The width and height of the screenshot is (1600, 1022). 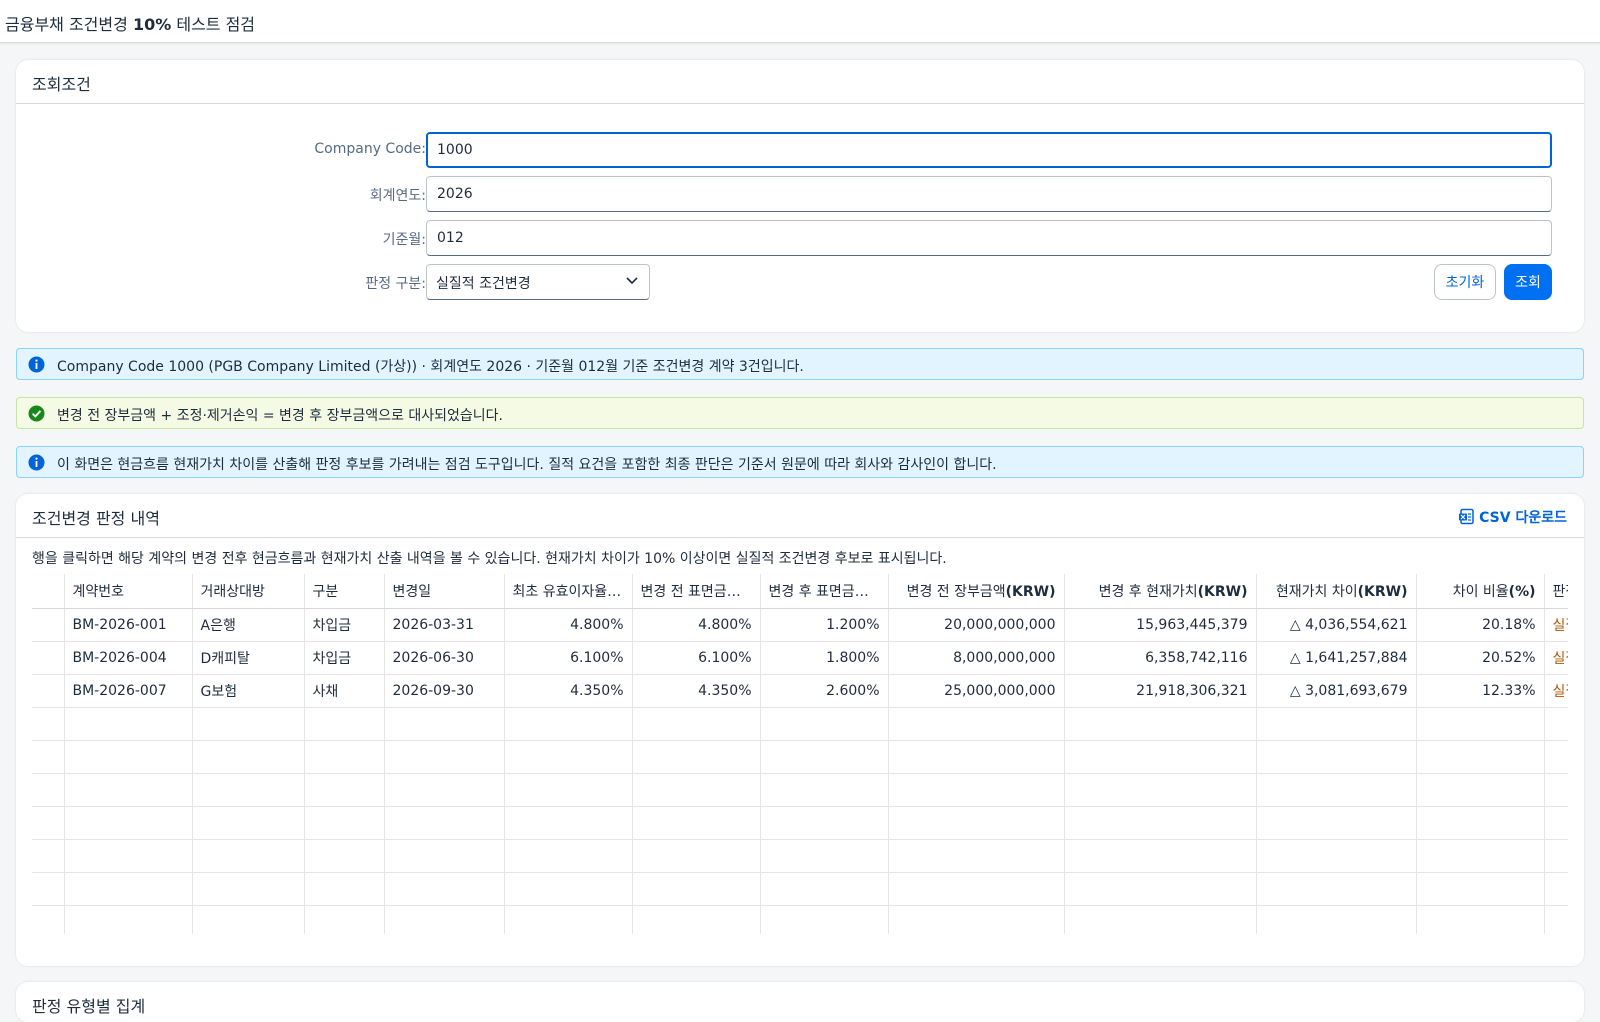 I want to click on cell-pv-after: 21,918,306,321, so click(x=1160, y=691).